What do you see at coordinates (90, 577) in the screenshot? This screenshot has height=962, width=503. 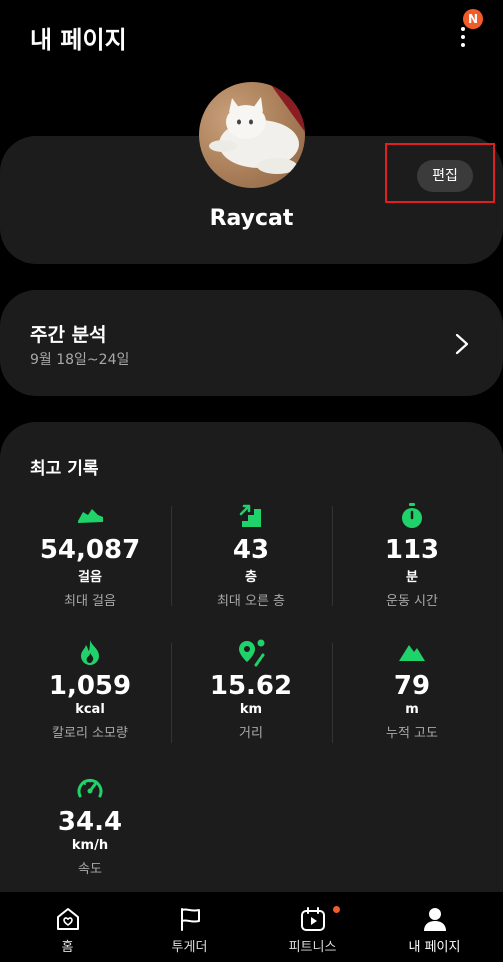 I see `record-unit: 걸음` at bounding box center [90, 577].